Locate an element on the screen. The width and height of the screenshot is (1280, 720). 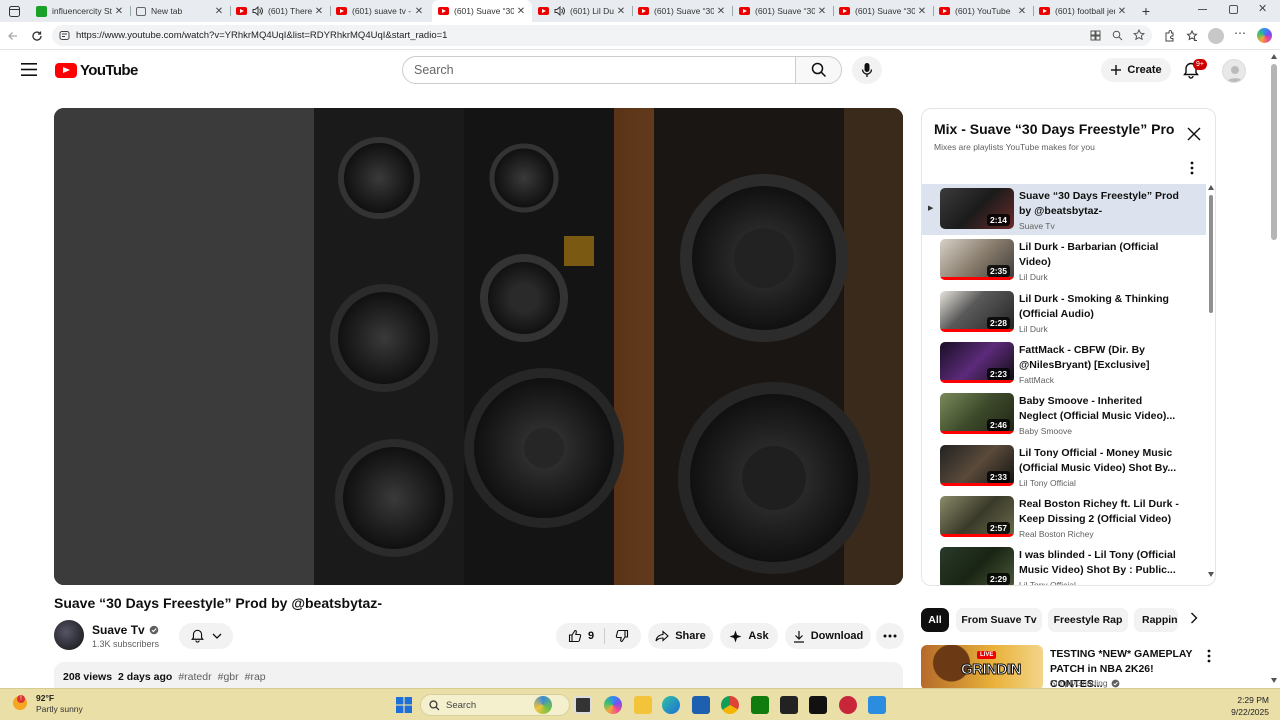
photos-app-icon is located at coordinates (877, 705).